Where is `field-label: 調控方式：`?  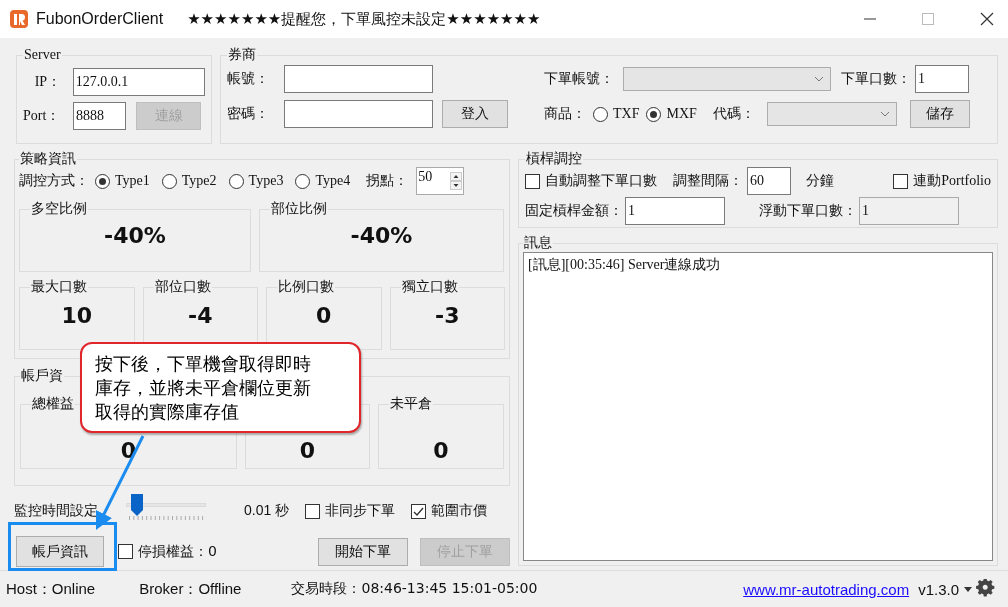 field-label: 調控方式： is located at coordinates (54, 181).